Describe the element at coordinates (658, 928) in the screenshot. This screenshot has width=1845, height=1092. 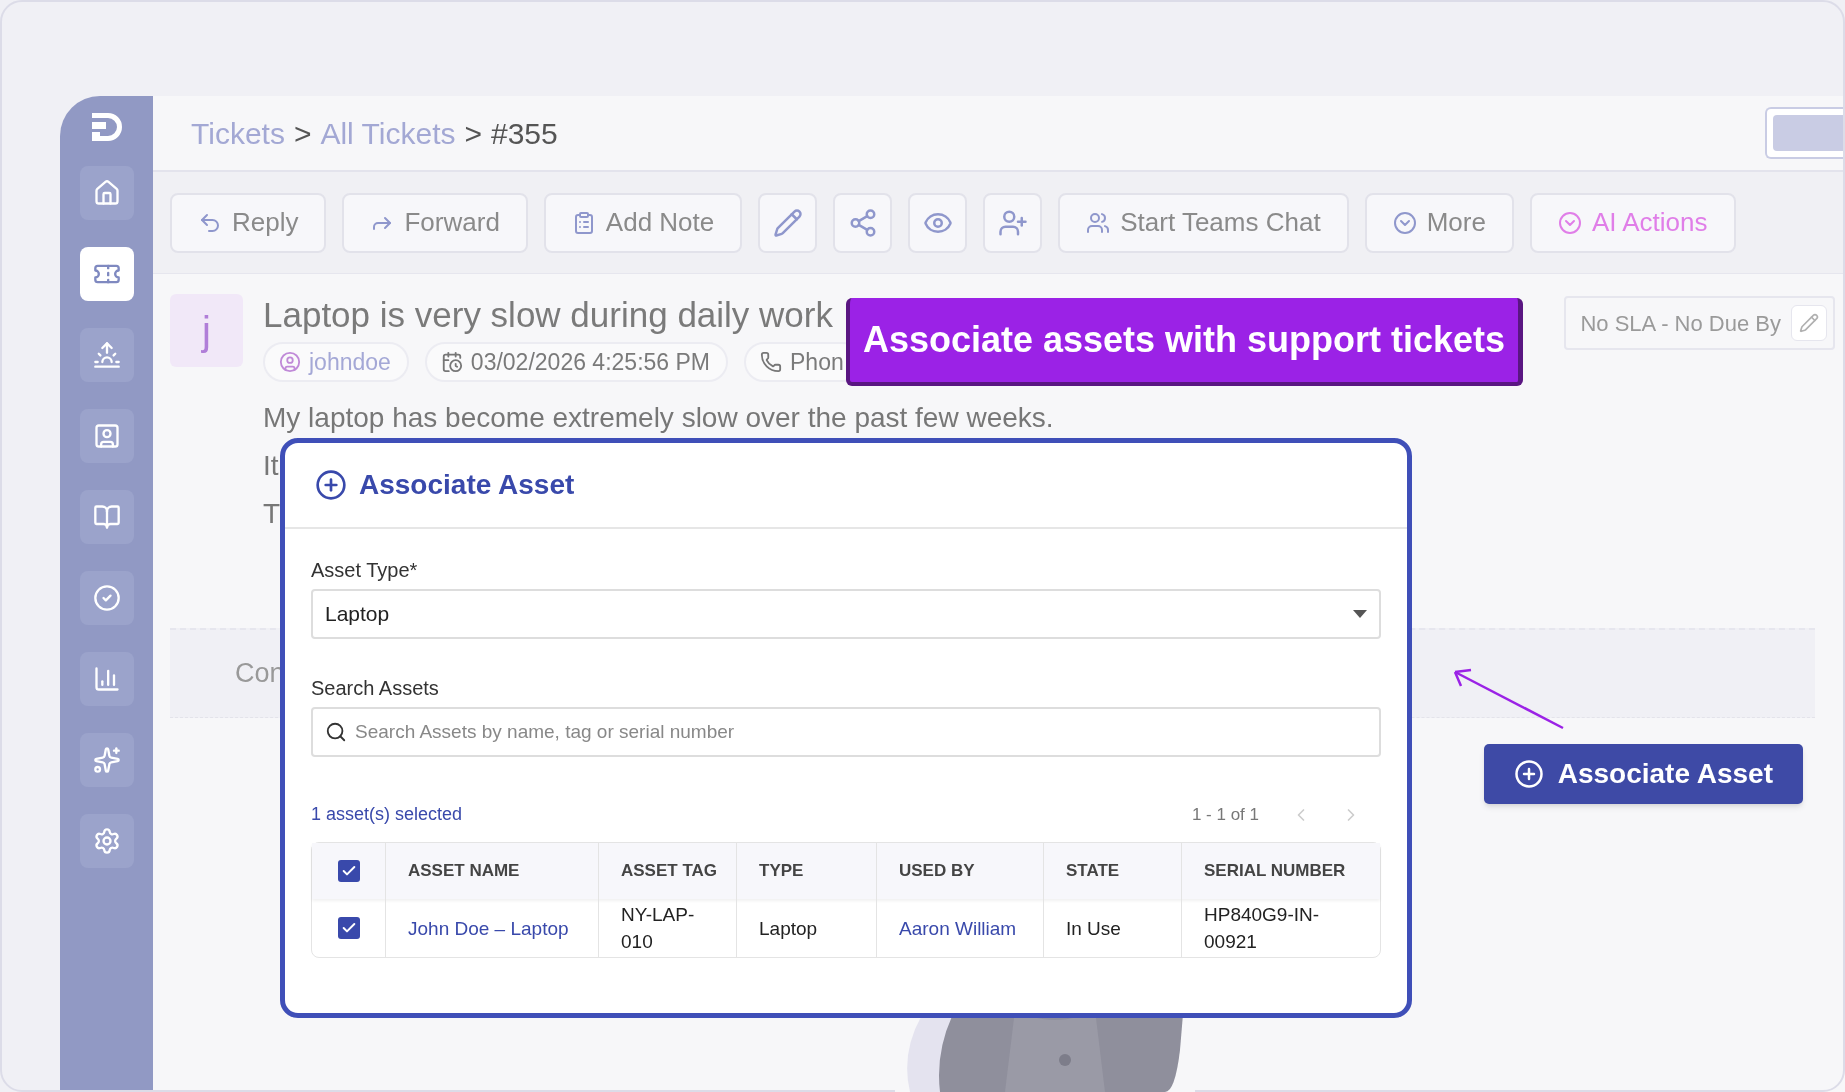
I see `table-cell-text: NY-LAP-010` at that location.